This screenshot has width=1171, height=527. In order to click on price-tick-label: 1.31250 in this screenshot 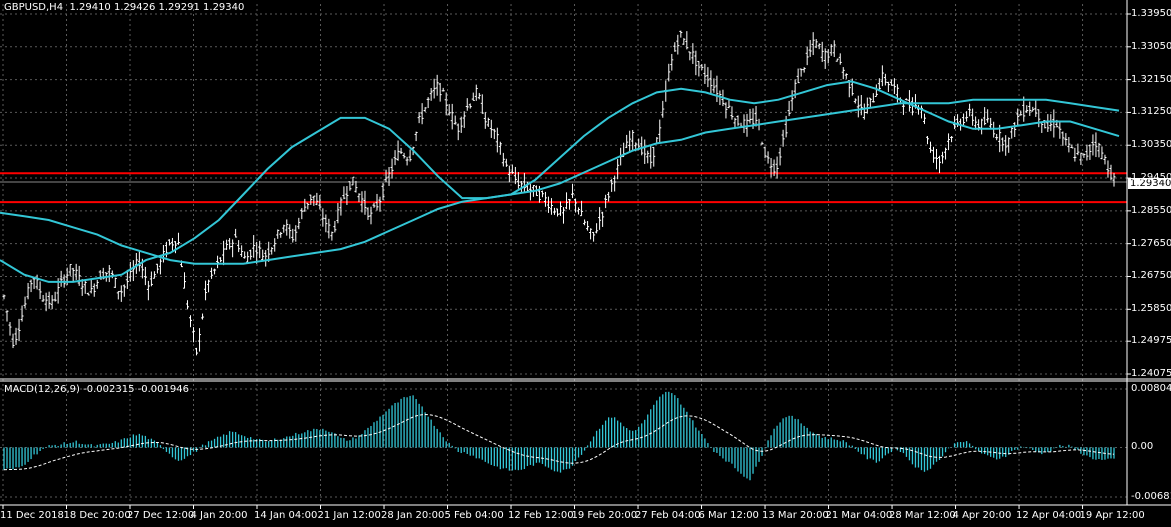, I will do `click(1151, 112)`.